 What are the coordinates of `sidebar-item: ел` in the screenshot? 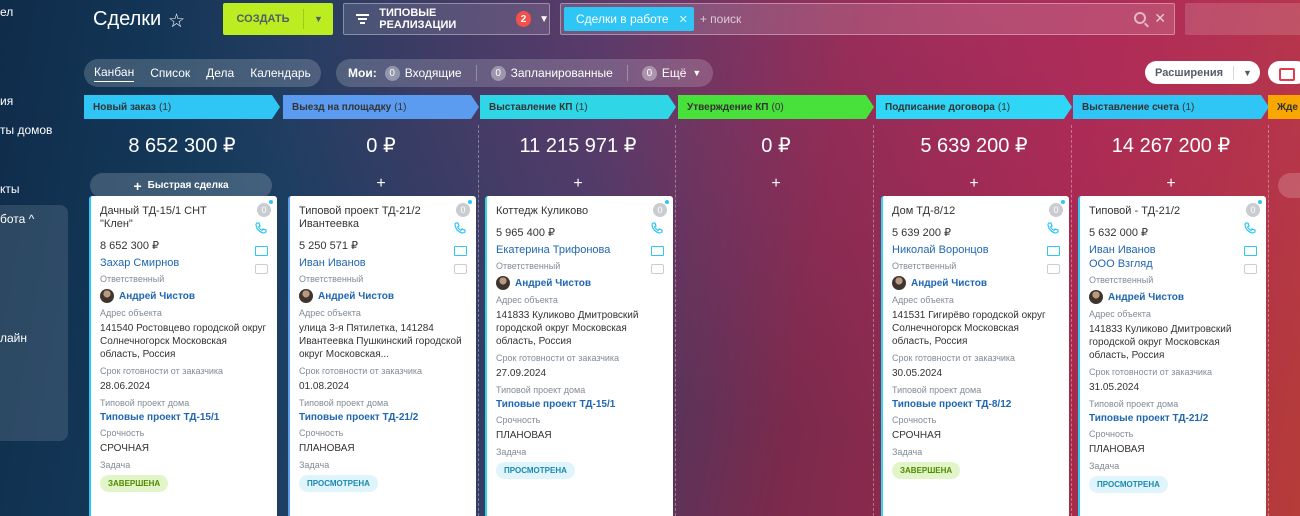 It's located at (6, 12).